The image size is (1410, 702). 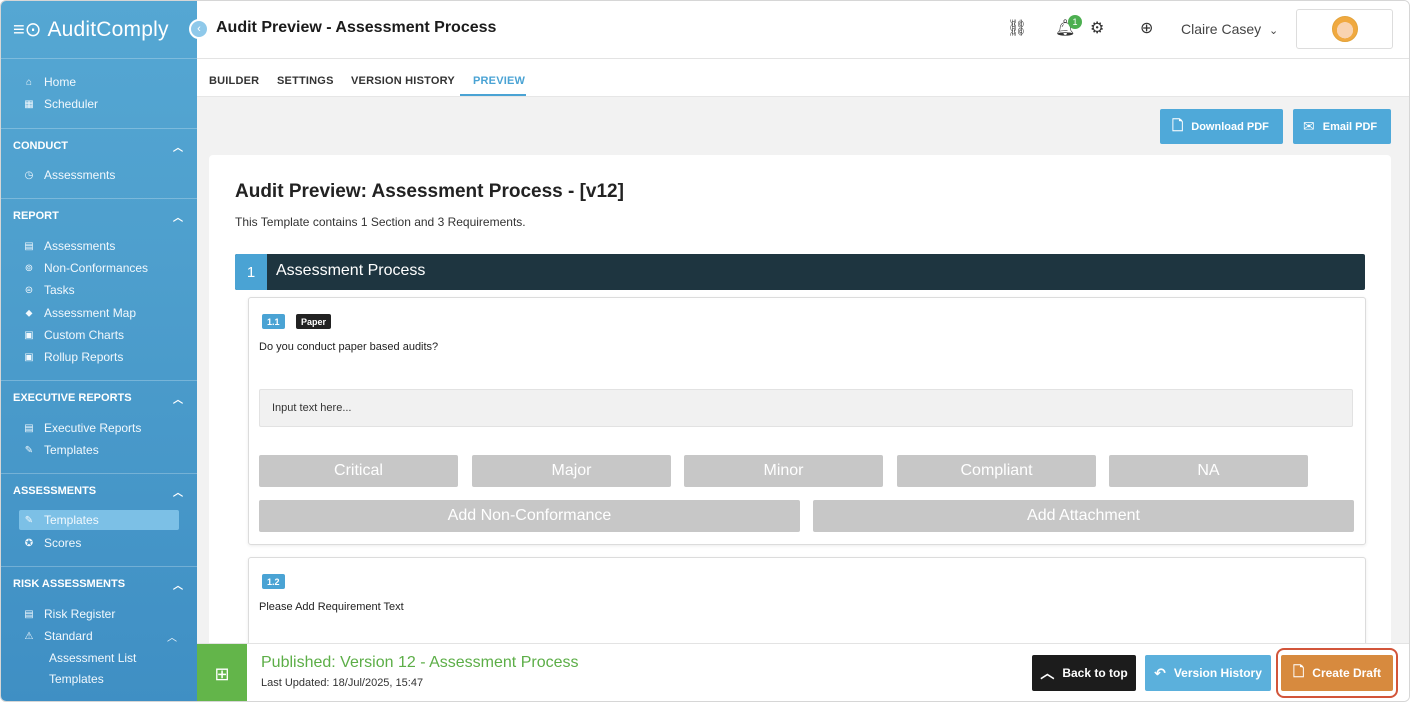 I want to click on grade-na-button: NA, so click(x=1208, y=471).